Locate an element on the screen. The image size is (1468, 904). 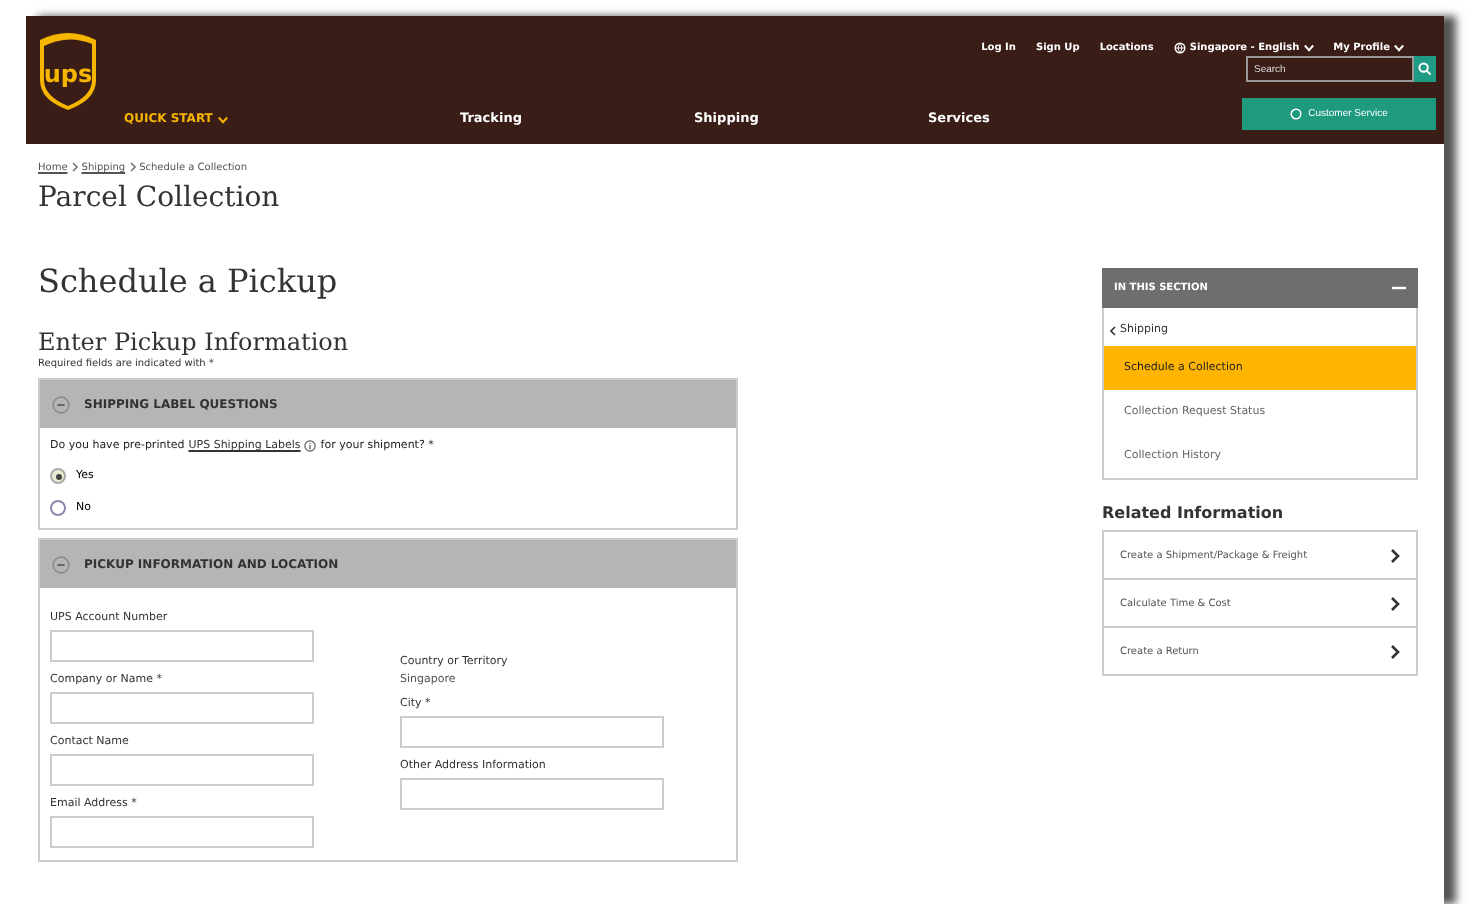
page-heading: Schedule a Pickup is located at coordinates (189, 281).